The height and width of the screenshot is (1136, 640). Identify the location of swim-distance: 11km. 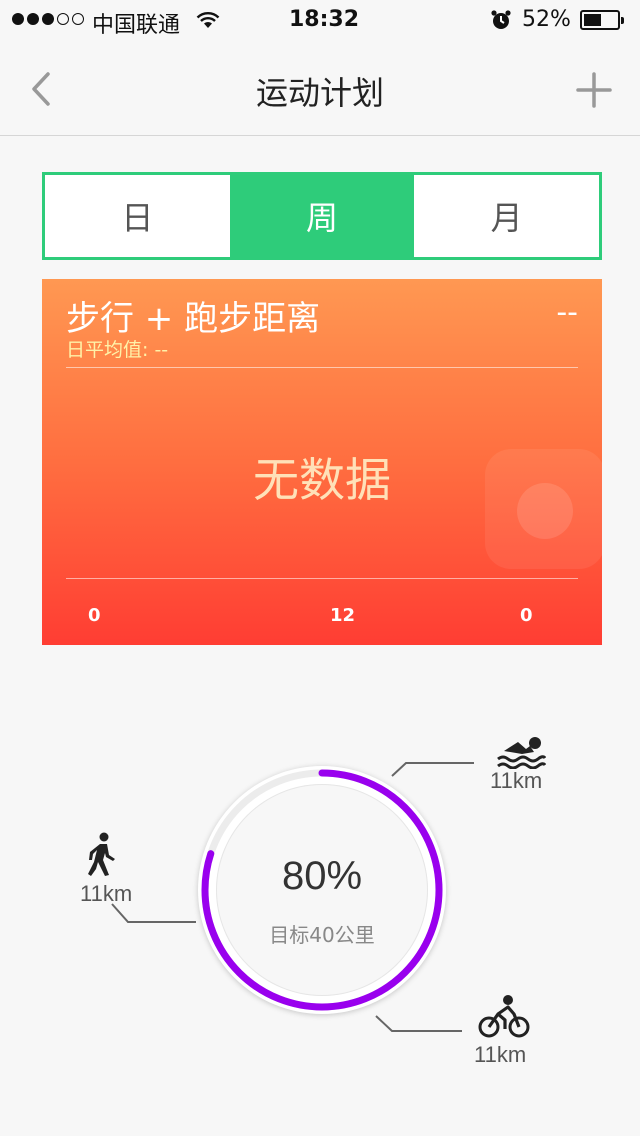
(516, 780).